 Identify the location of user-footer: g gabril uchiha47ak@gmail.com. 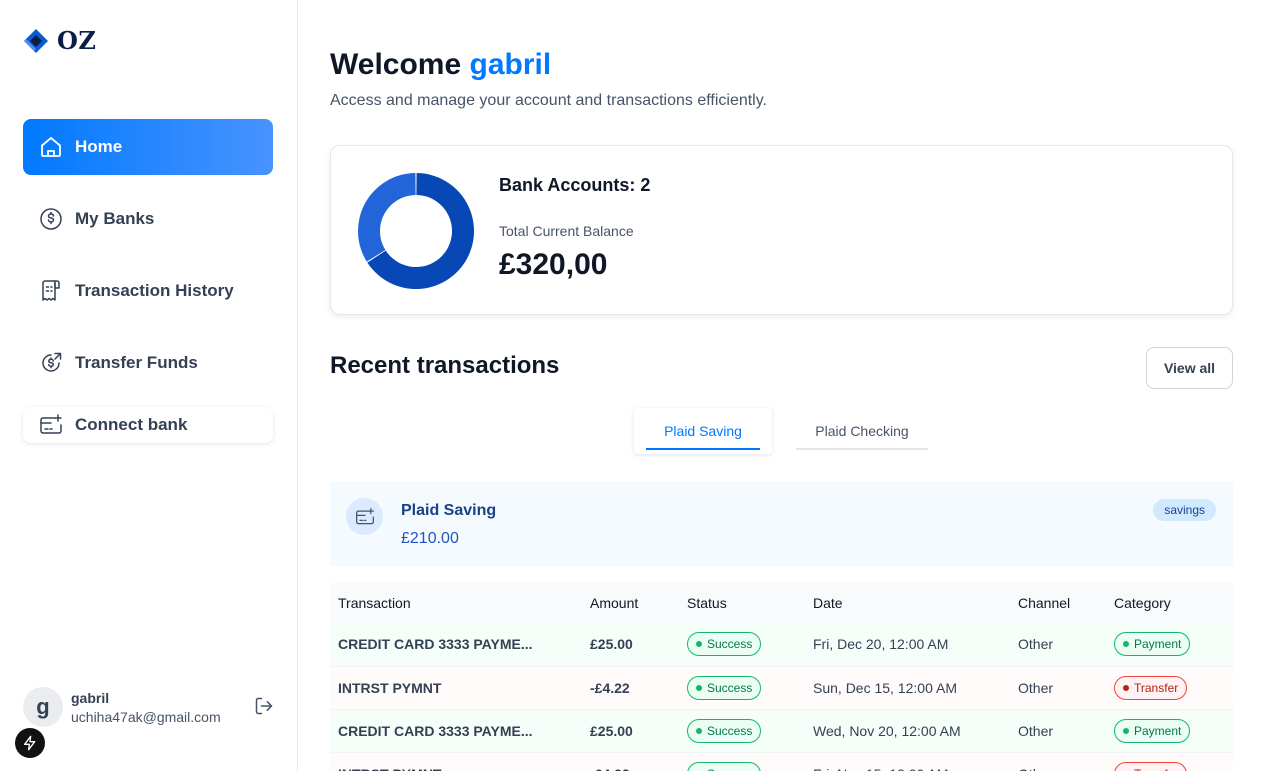
(153, 707).